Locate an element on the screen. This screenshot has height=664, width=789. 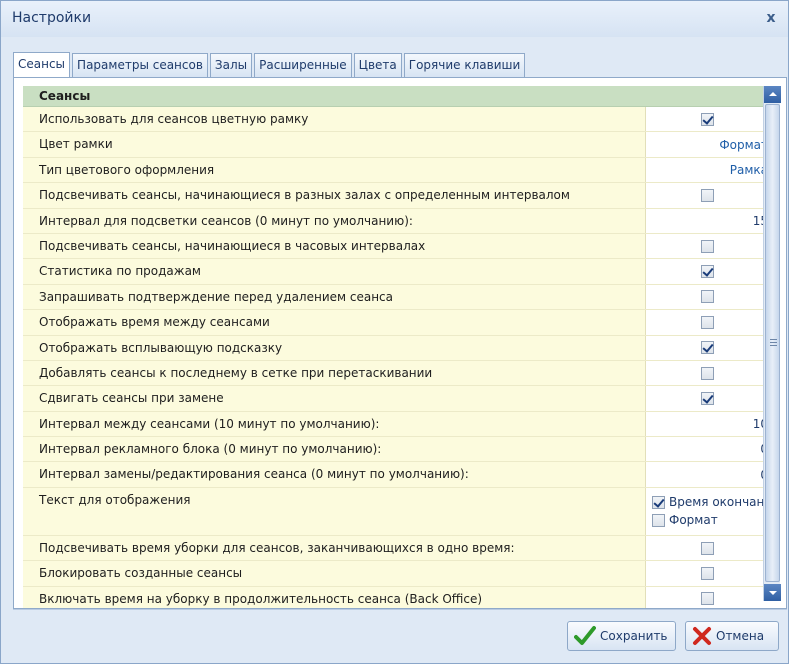
option-label: Время окончан is located at coordinates (717, 502).